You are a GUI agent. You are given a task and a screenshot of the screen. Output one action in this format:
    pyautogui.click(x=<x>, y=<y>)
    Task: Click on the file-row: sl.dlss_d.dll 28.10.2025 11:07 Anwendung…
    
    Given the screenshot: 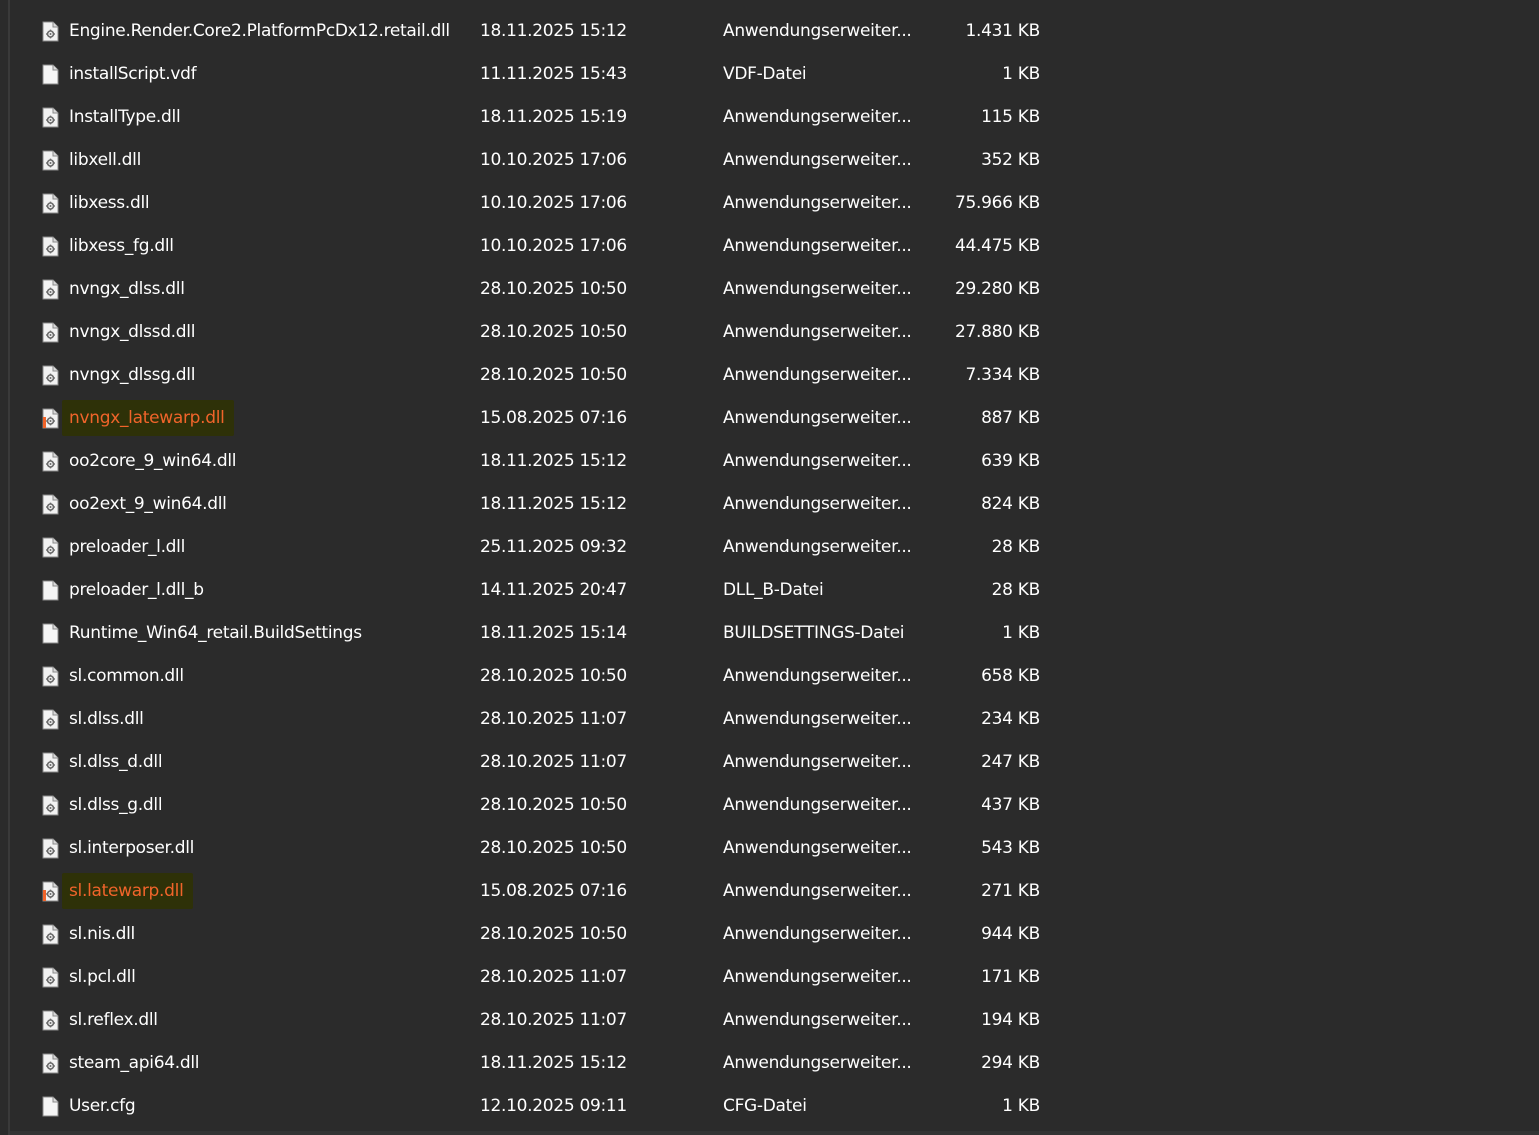 What is the action you would take?
    pyautogui.click(x=769, y=762)
    